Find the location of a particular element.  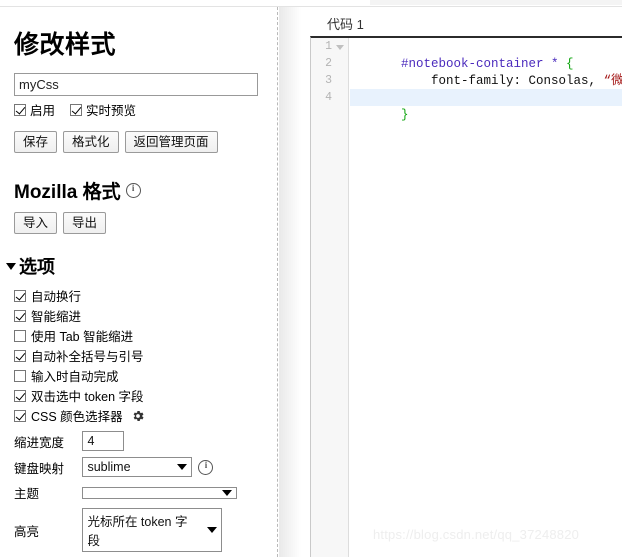

option-autocomplete-on-type: 输入时自动完成 is located at coordinates (79, 376).